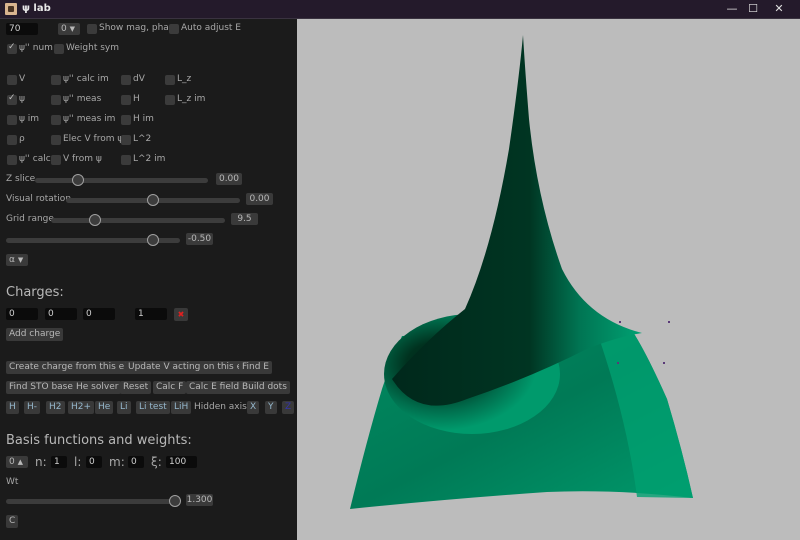 The width and height of the screenshot is (800, 540). Describe the element at coordinates (97, 387) in the screenshot. I see `he-solver-button: He solver` at that location.